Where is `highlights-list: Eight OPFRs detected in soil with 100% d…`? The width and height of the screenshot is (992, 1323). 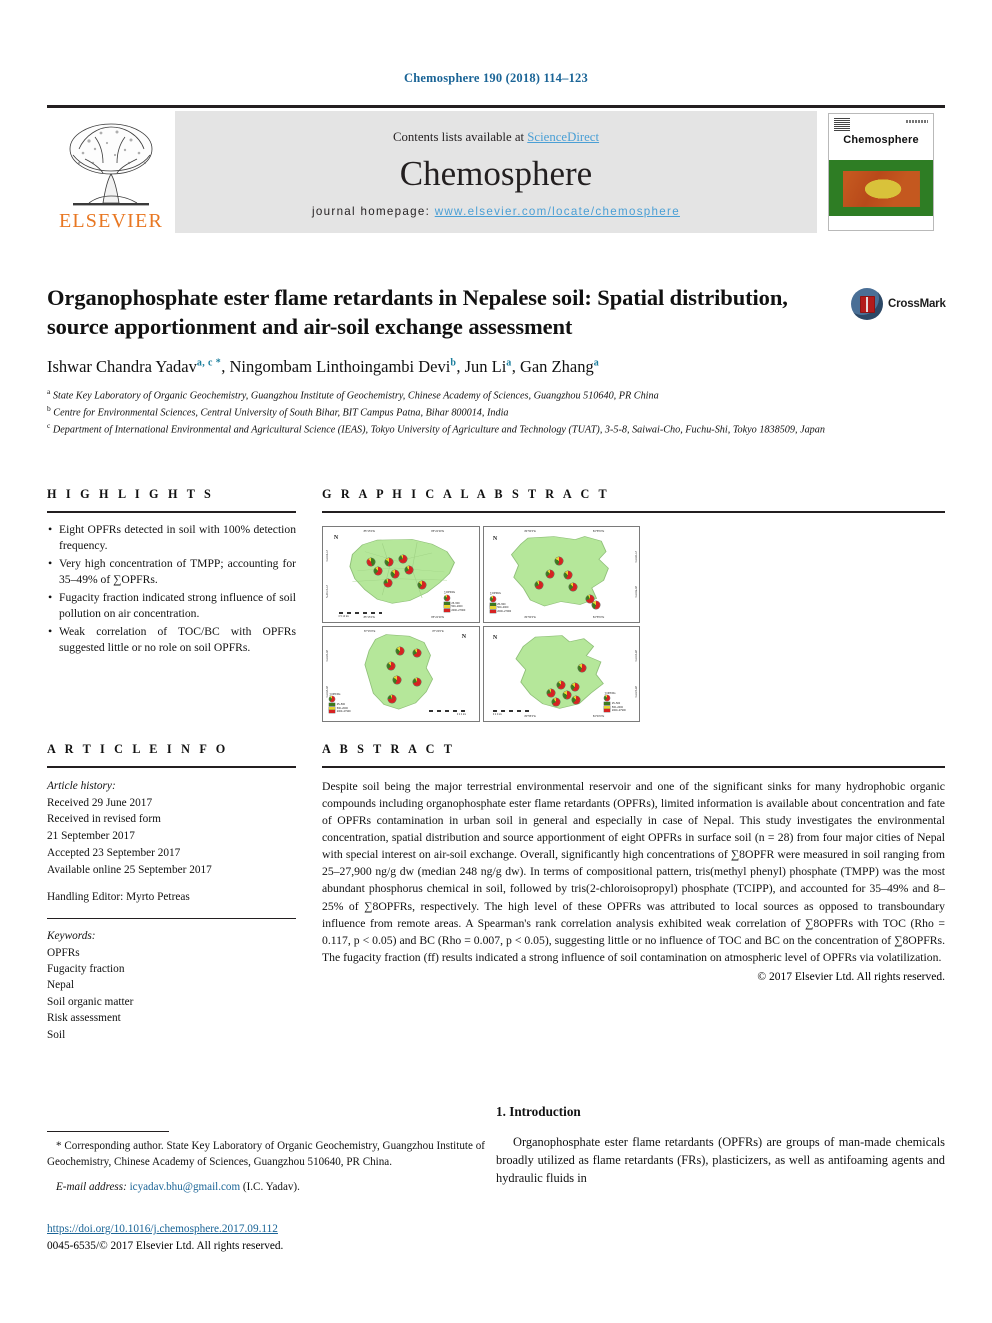 highlights-list: Eight OPFRs detected in soil with 100% d… is located at coordinates (171, 589).